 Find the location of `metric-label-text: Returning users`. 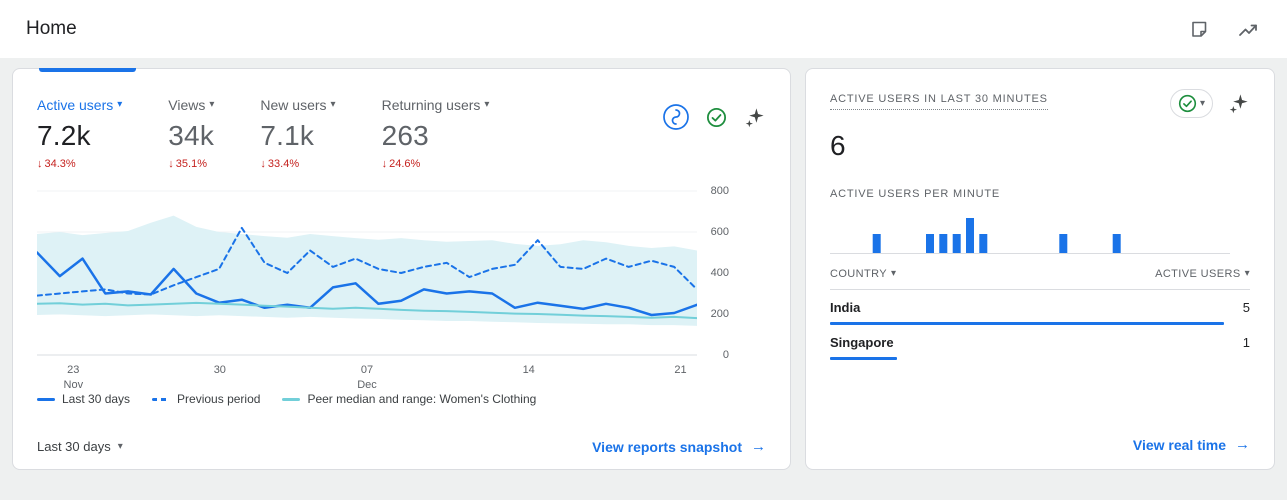

metric-label-text: Returning users is located at coordinates (431, 105).